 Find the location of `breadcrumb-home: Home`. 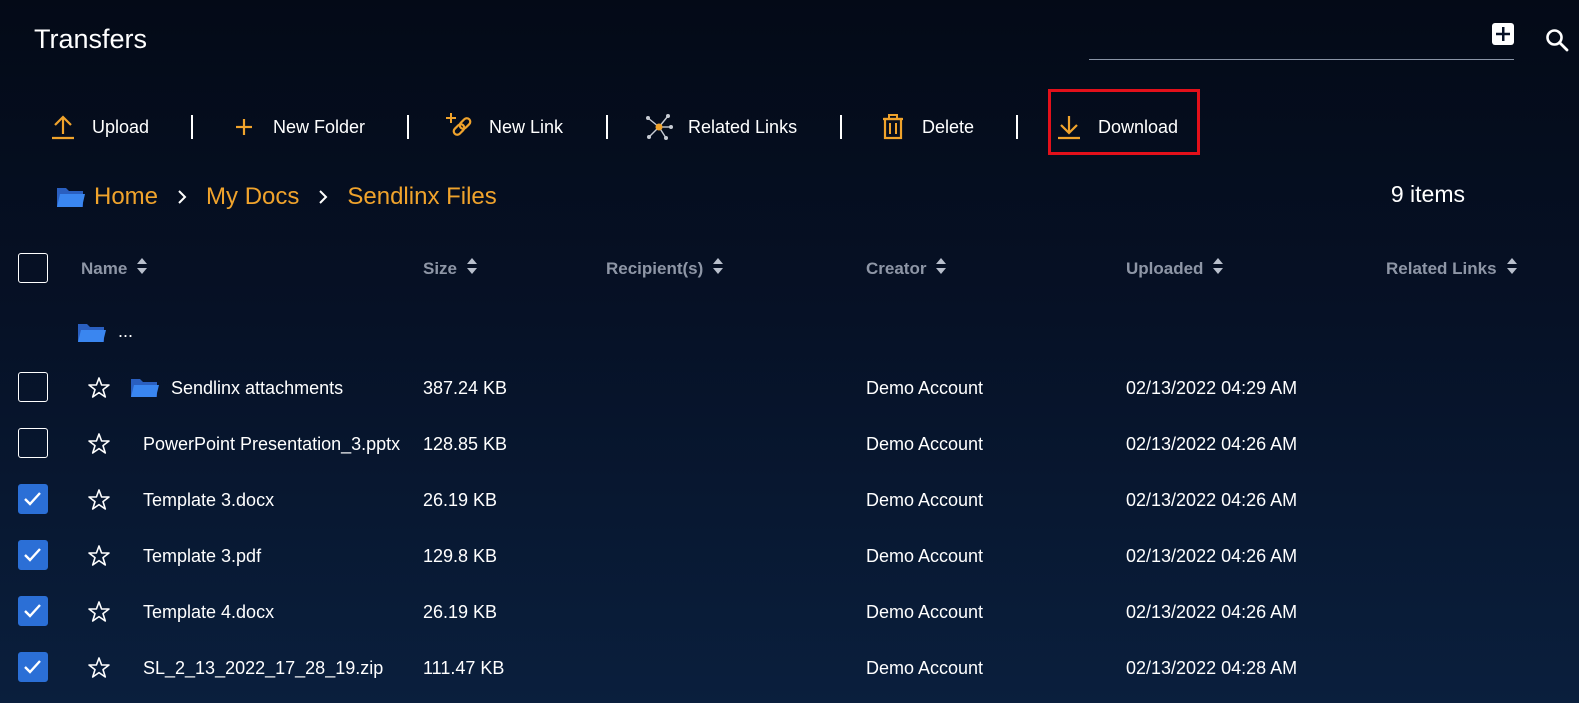

breadcrumb-home: Home is located at coordinates (126, 197).